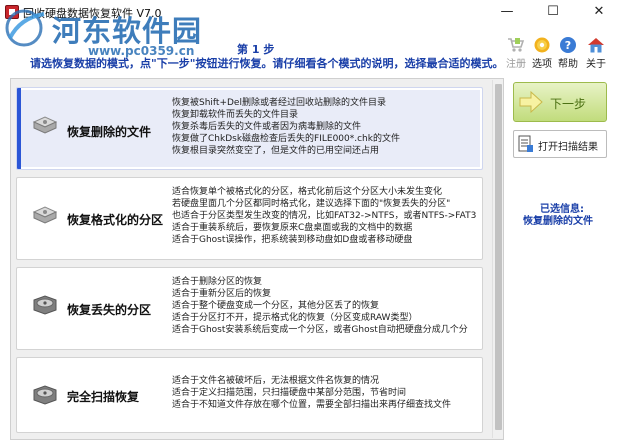  Describe the element at coordinates (599, 12) in the screenshot. I see `close-button: ✕` at that location.